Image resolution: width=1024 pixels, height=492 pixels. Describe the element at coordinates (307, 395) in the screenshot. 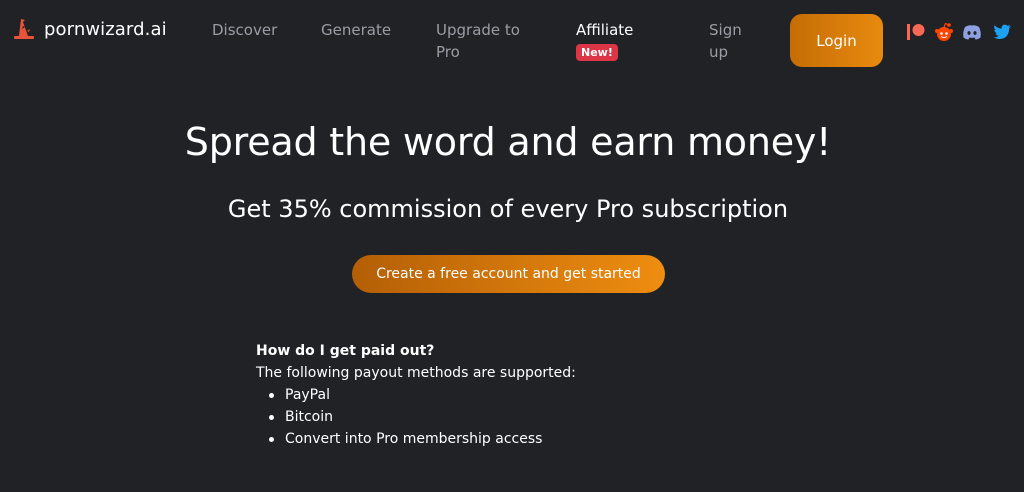

I see `payout-method-label: PayPal` at that location.